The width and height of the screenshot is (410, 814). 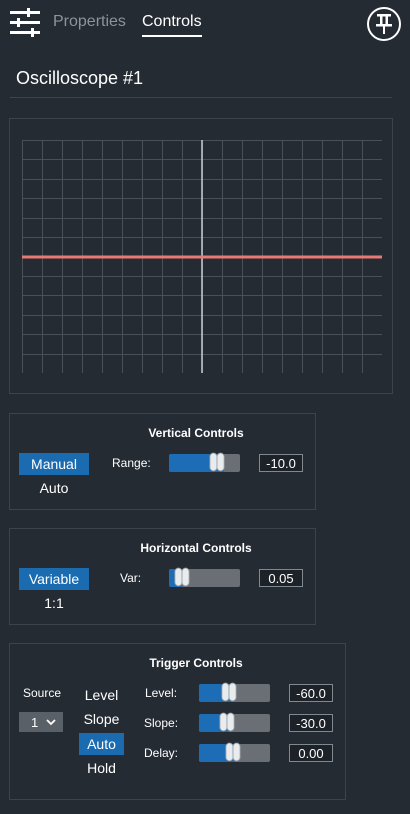 I want to click on vertical-mode-auto: Auto, so click(x=54, y=488).